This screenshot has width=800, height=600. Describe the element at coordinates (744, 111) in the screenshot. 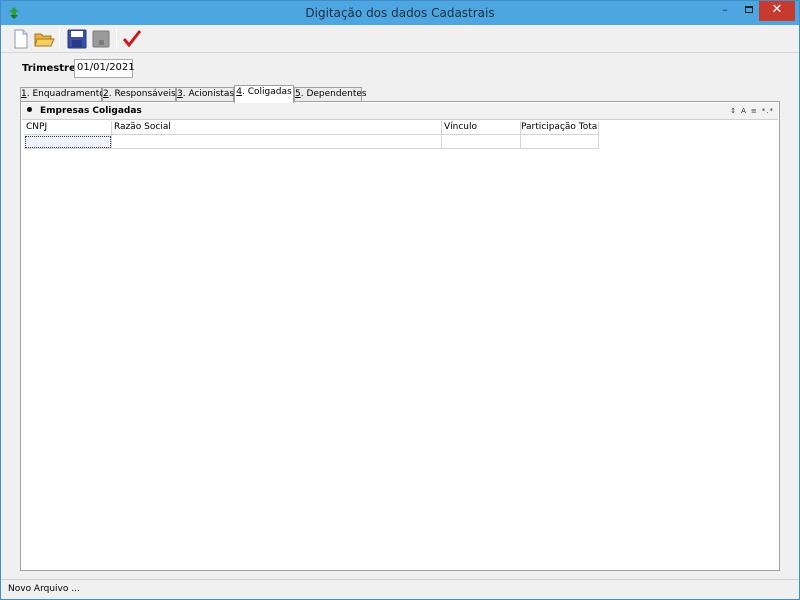

I see `font-icon: A` at that location.